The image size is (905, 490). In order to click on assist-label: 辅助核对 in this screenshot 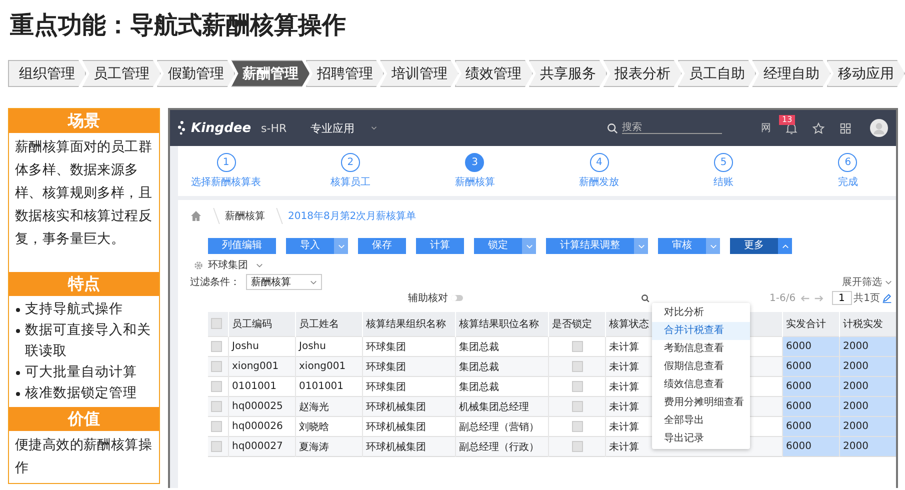, I will do `click(428, 298)`.